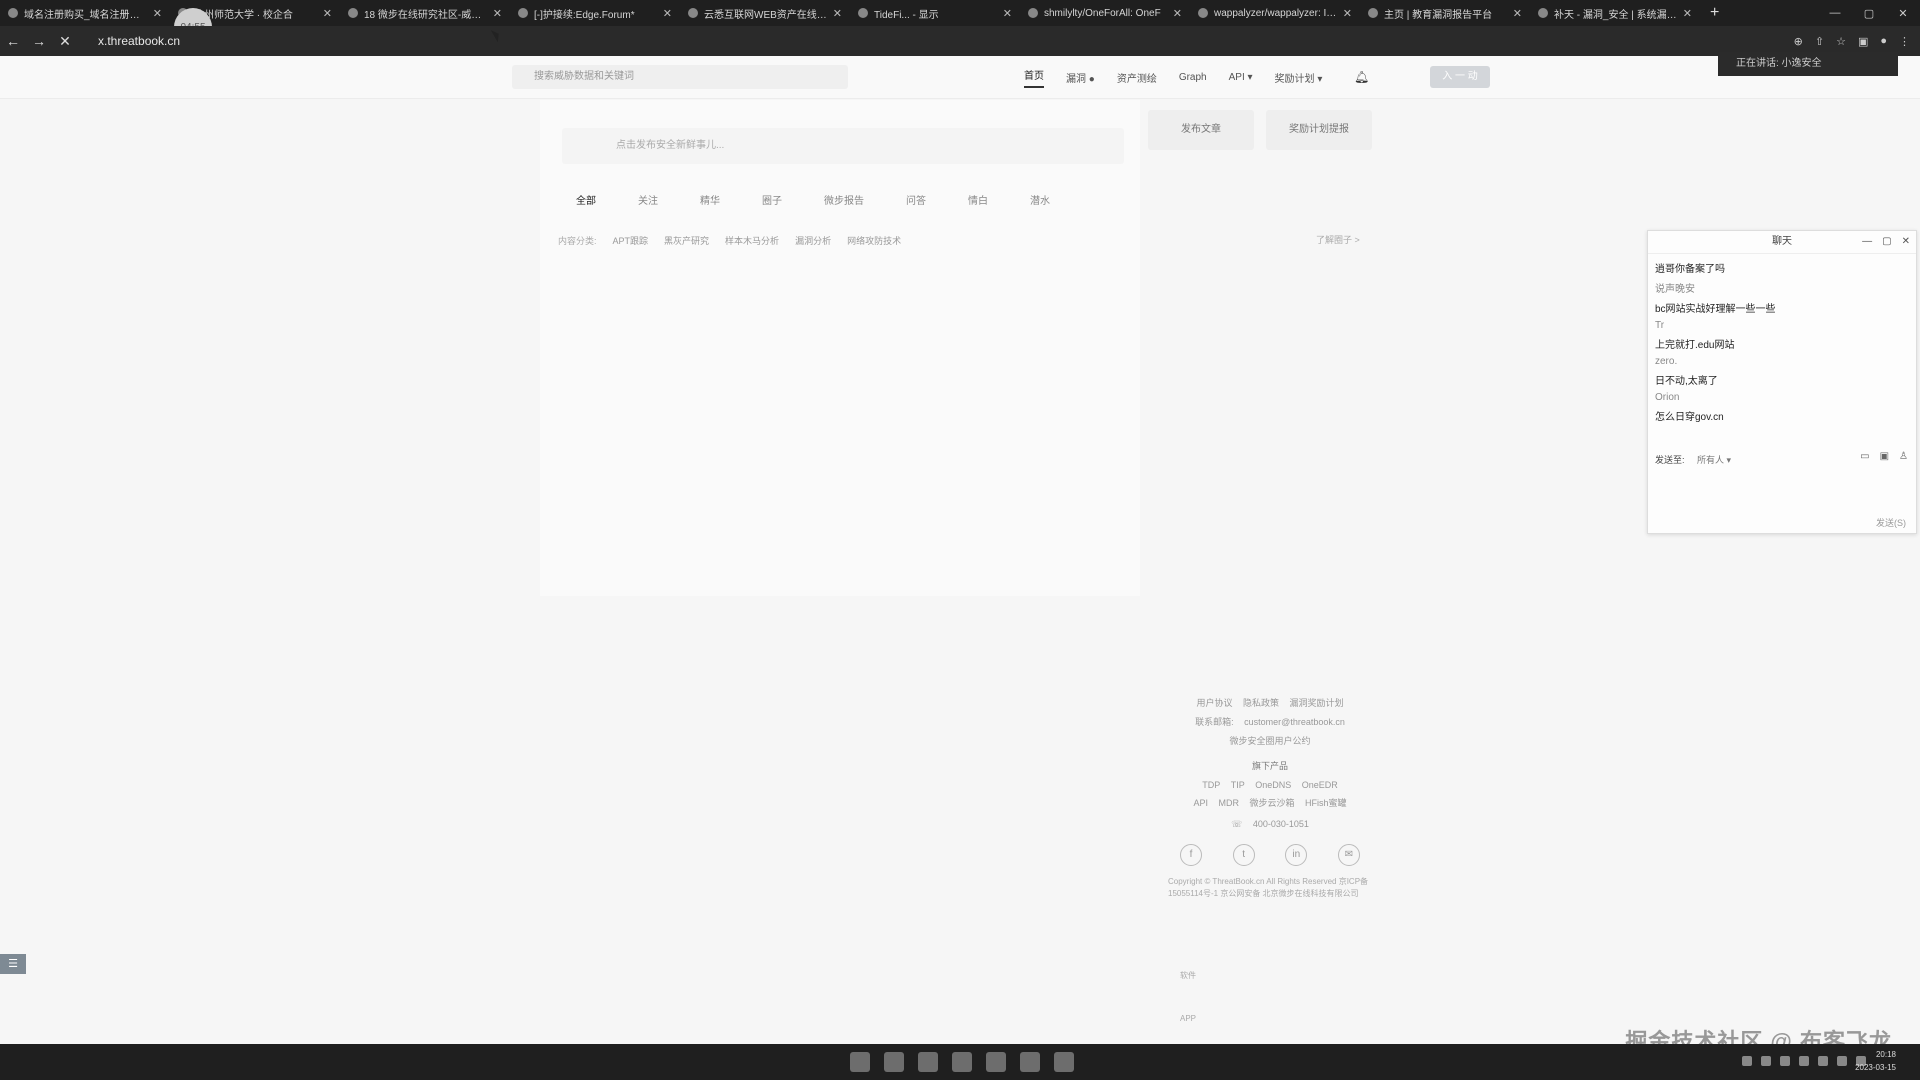  Describe the element at coordinates (65, 41) in the screenshot. I see `stop-icon: ✕` at that location.